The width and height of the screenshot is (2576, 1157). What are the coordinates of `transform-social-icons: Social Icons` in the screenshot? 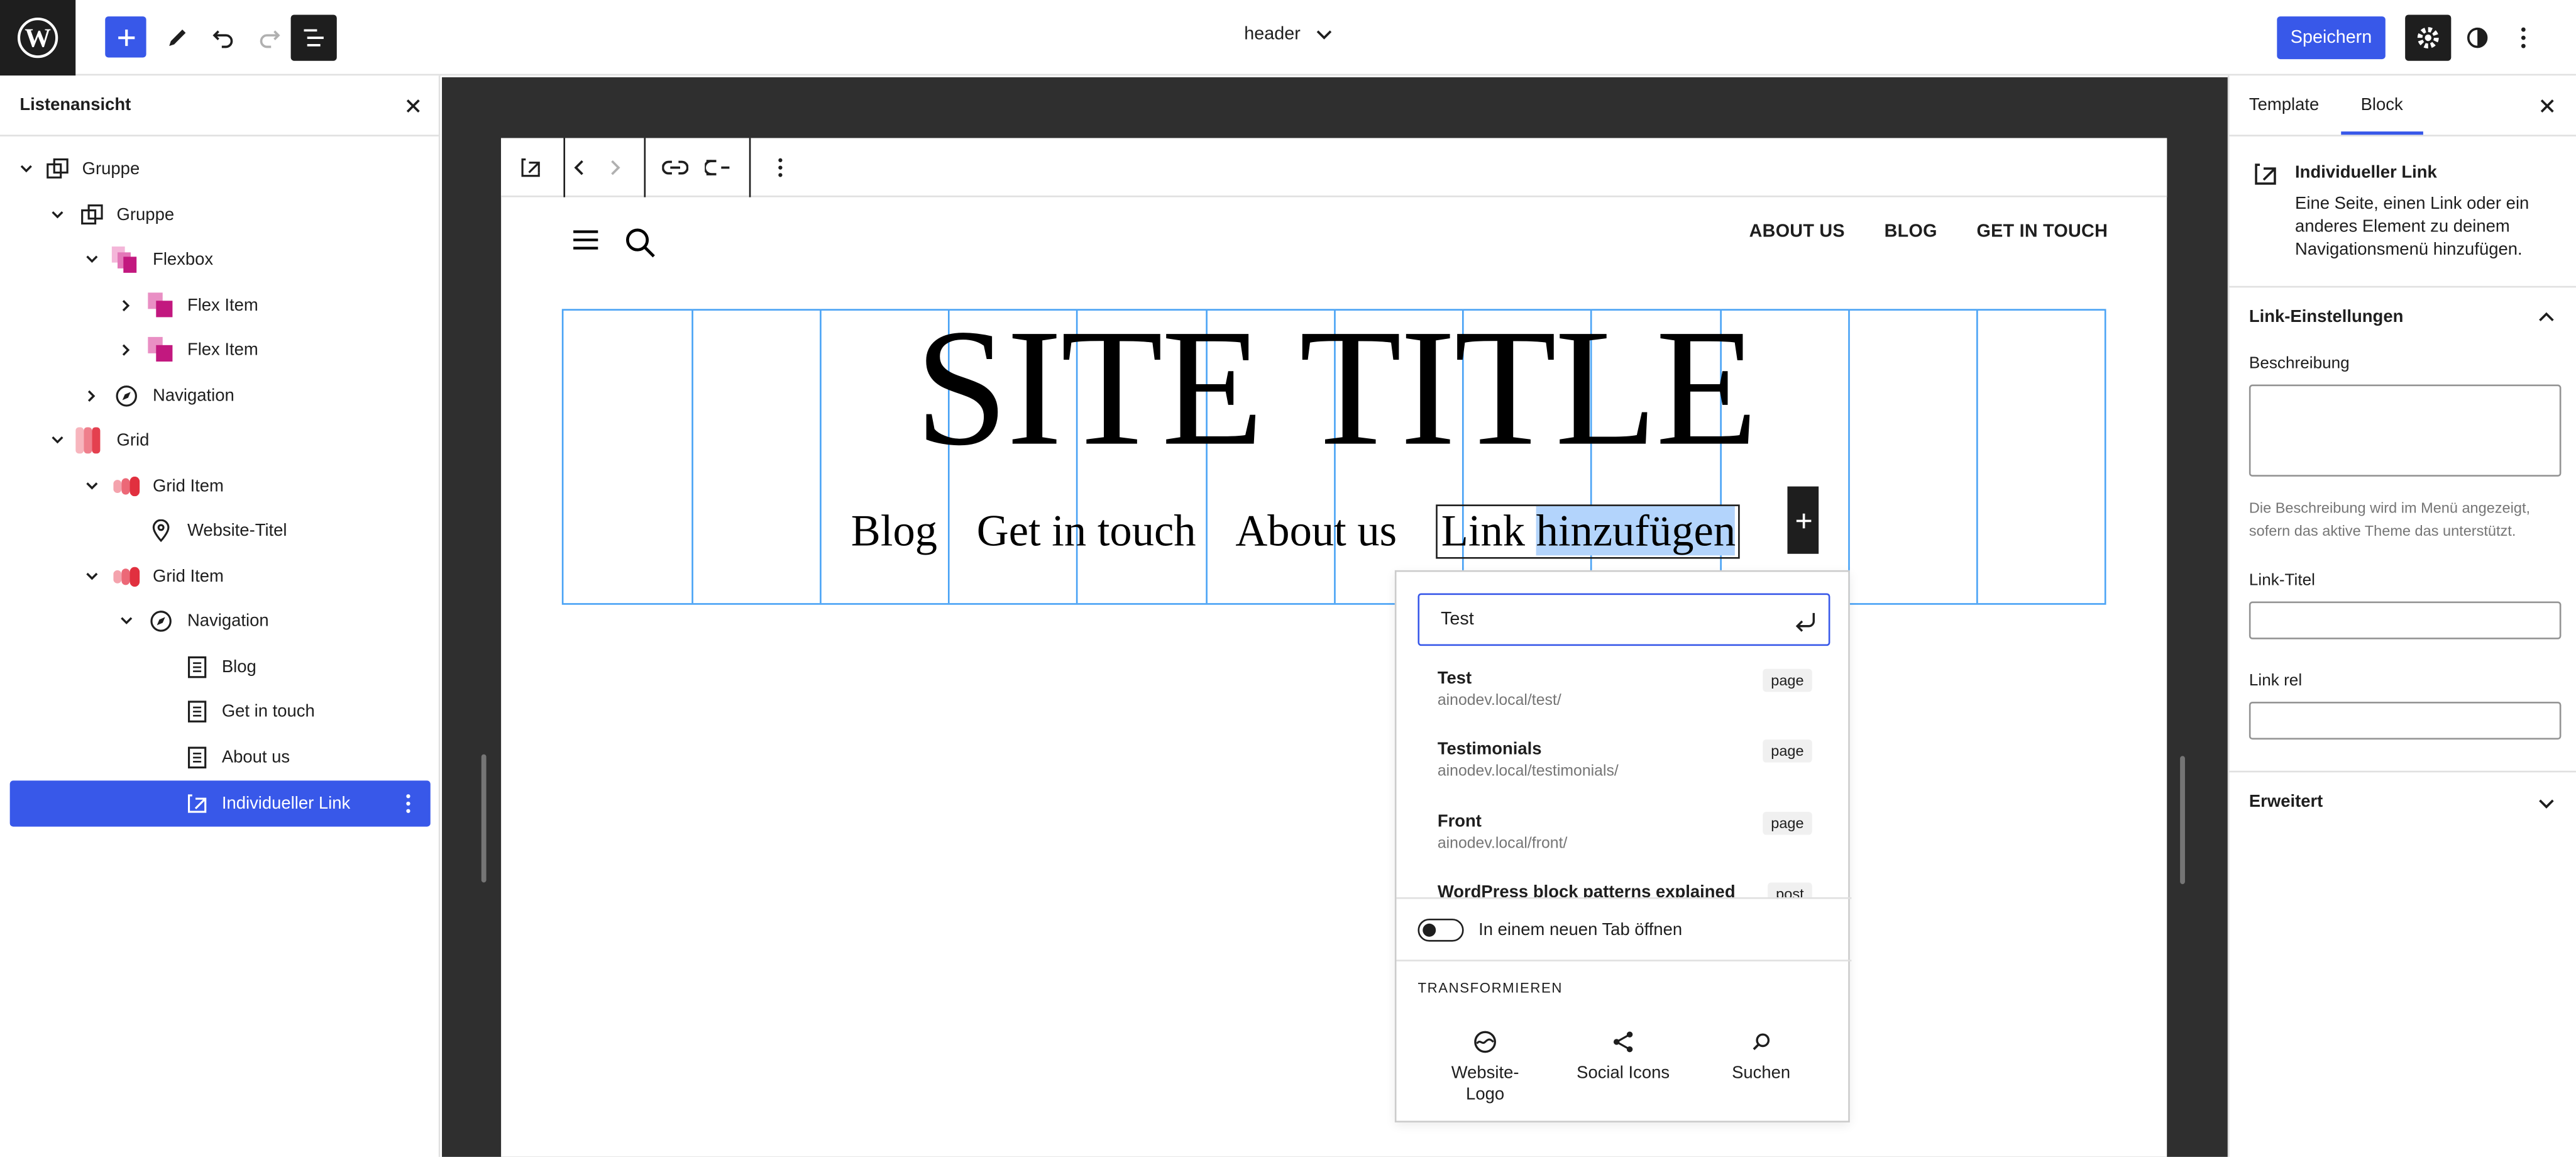 It's located at (1623, 1056).